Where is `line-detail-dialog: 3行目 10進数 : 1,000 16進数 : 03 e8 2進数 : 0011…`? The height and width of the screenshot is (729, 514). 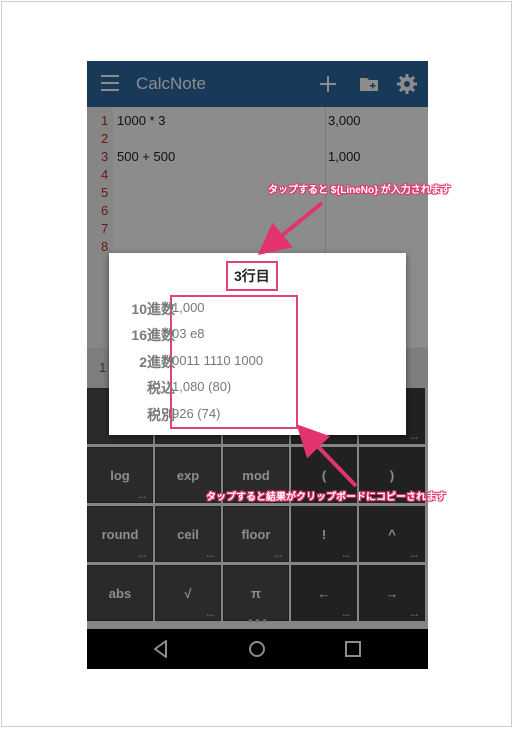 line-detail-dialog: 3行目 10進数 : 1,000 16進数 : 03 e8 2進数 : 0011… is located at coordinates (257, 344).